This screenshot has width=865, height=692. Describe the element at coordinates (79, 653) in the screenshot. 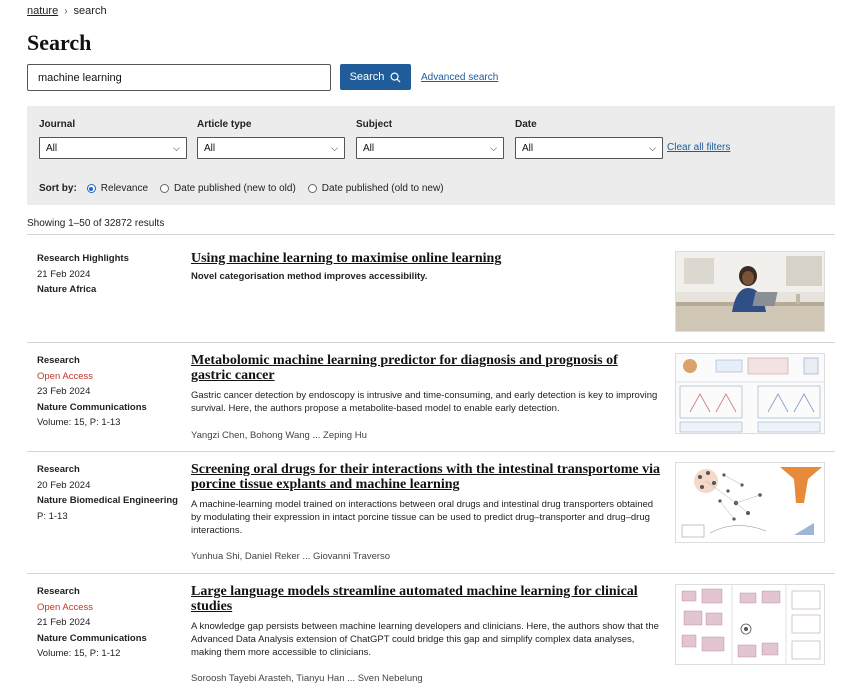

I see `result-volume: Volume: 15, P: 1-12` at that location.